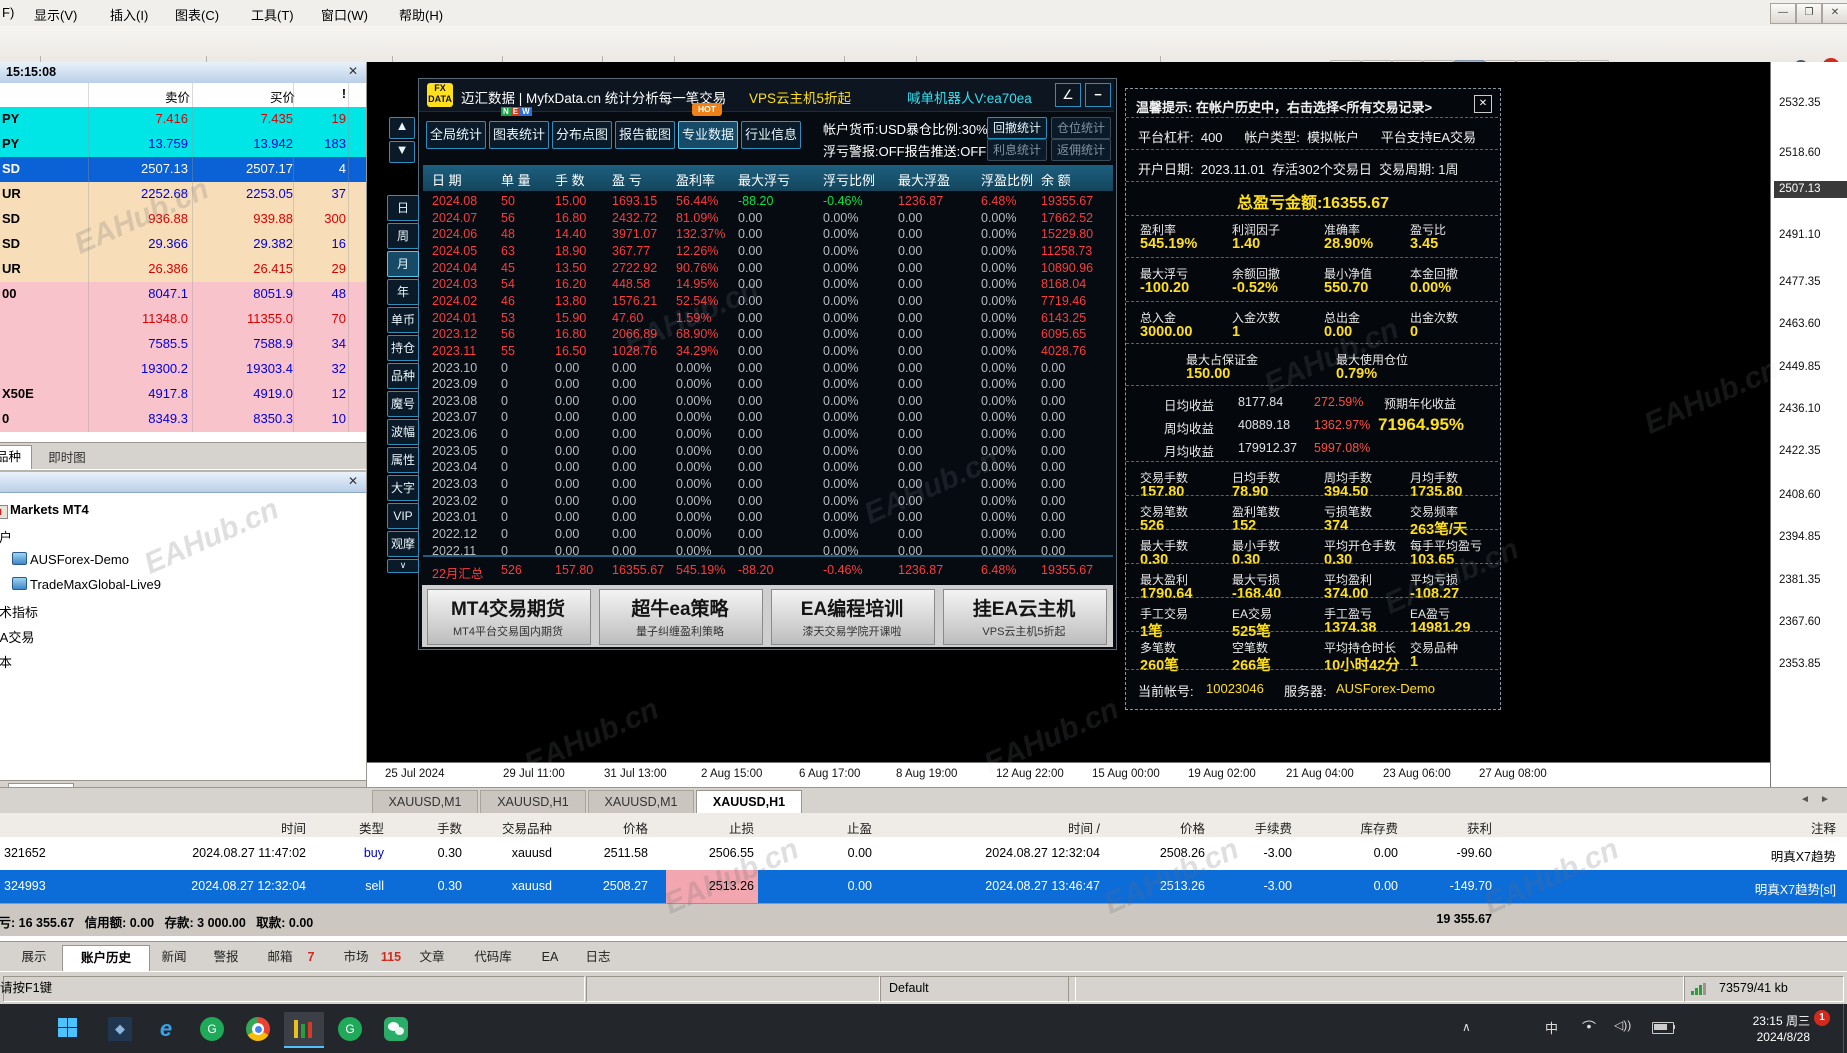  What do you see at coordinates (1081, 150) in the screenshot?
I see `side-button-3: 返佣统计` at bounding box center [1081, 150].